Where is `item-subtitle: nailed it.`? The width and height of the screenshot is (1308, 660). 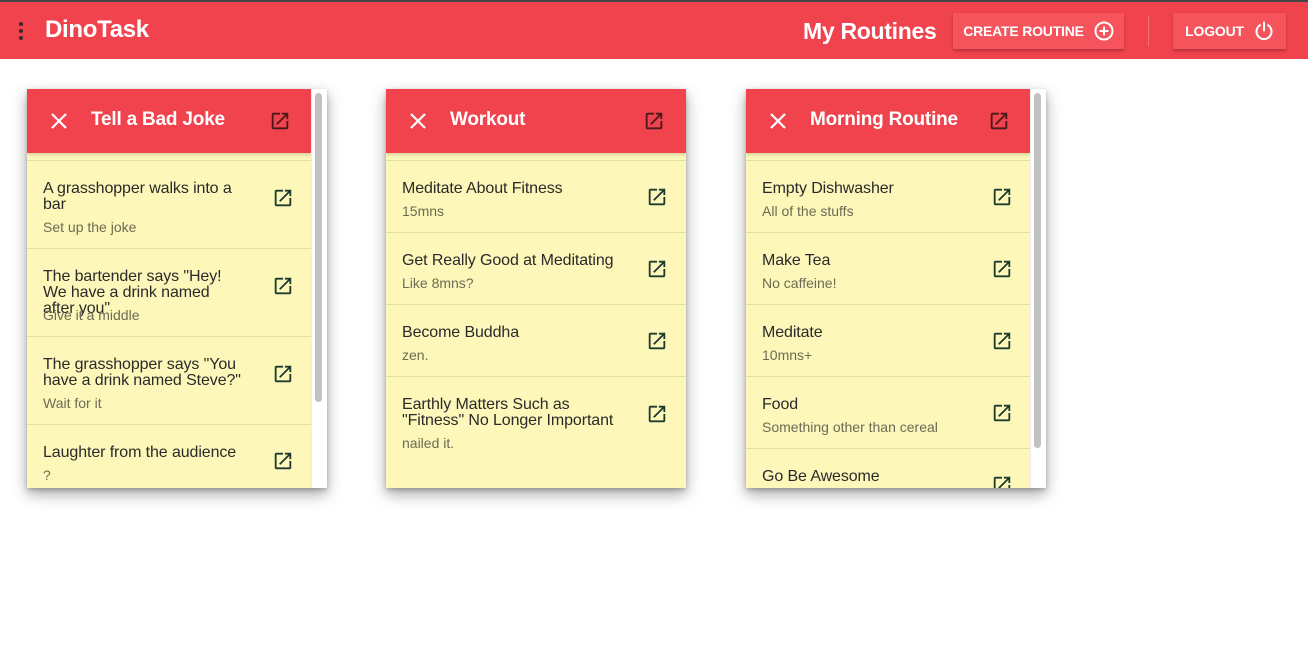 item-subtitle: nailed it. is located at coordinates (428, 443).